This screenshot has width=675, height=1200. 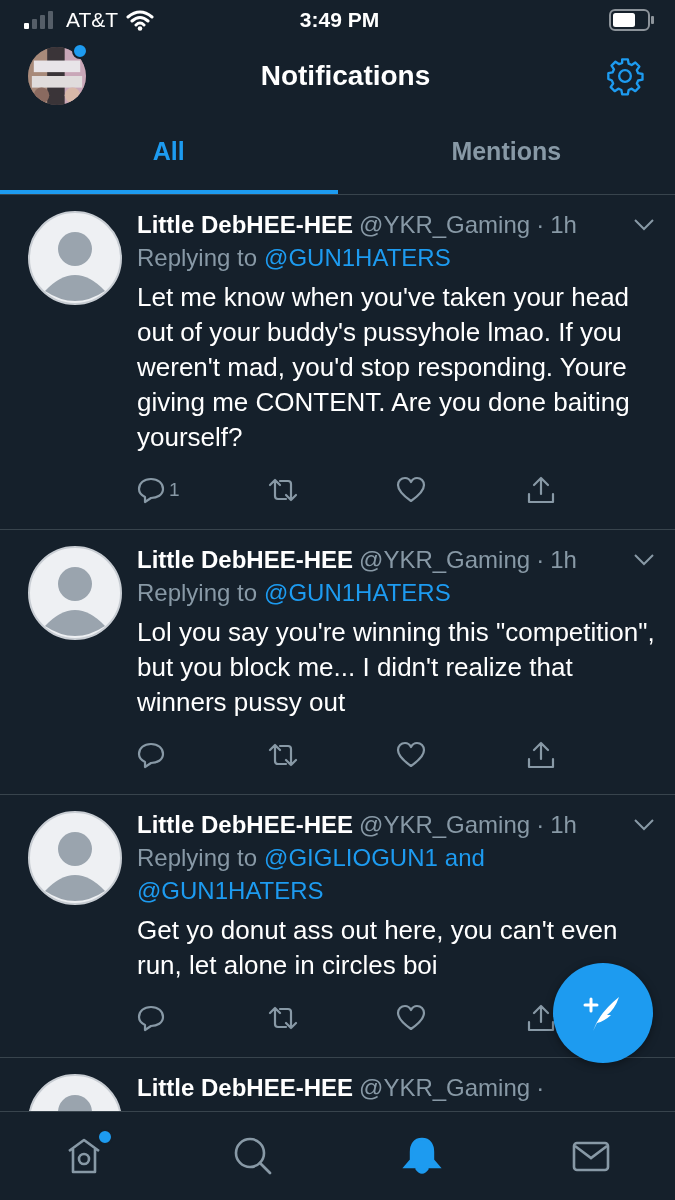 What do you see at coordinates (174, 490) in the screenshot?
I see `reply-count: 1` at bounding box center [174, 490].